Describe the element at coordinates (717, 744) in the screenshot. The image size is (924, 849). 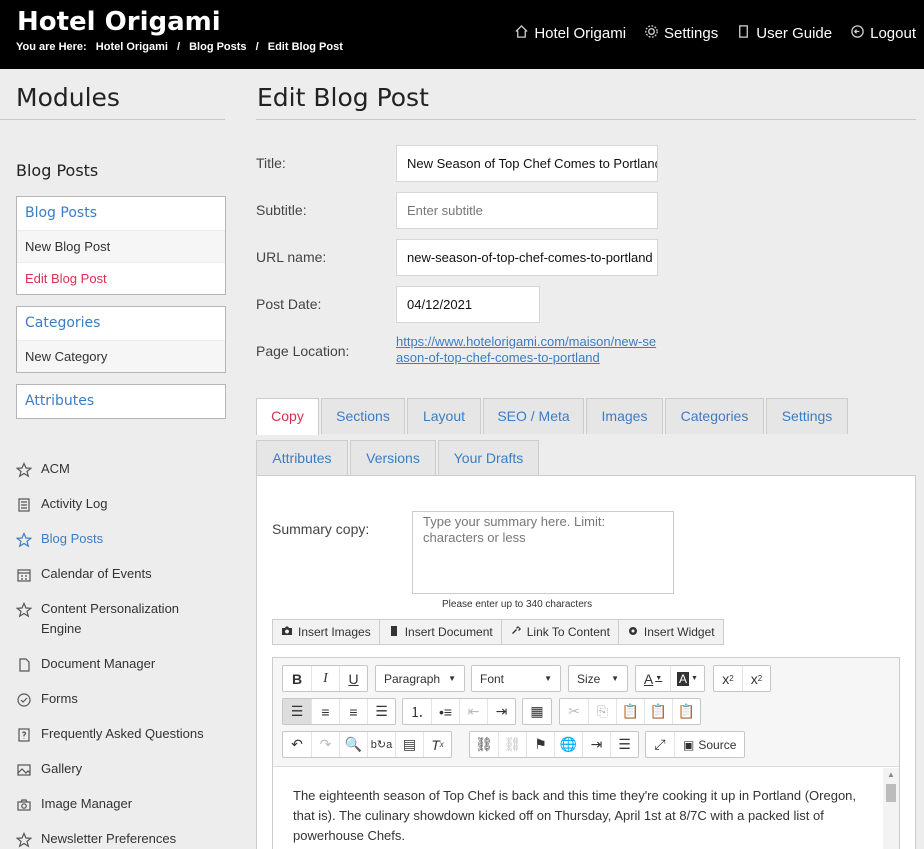
I see `source-label: Source` at that location.